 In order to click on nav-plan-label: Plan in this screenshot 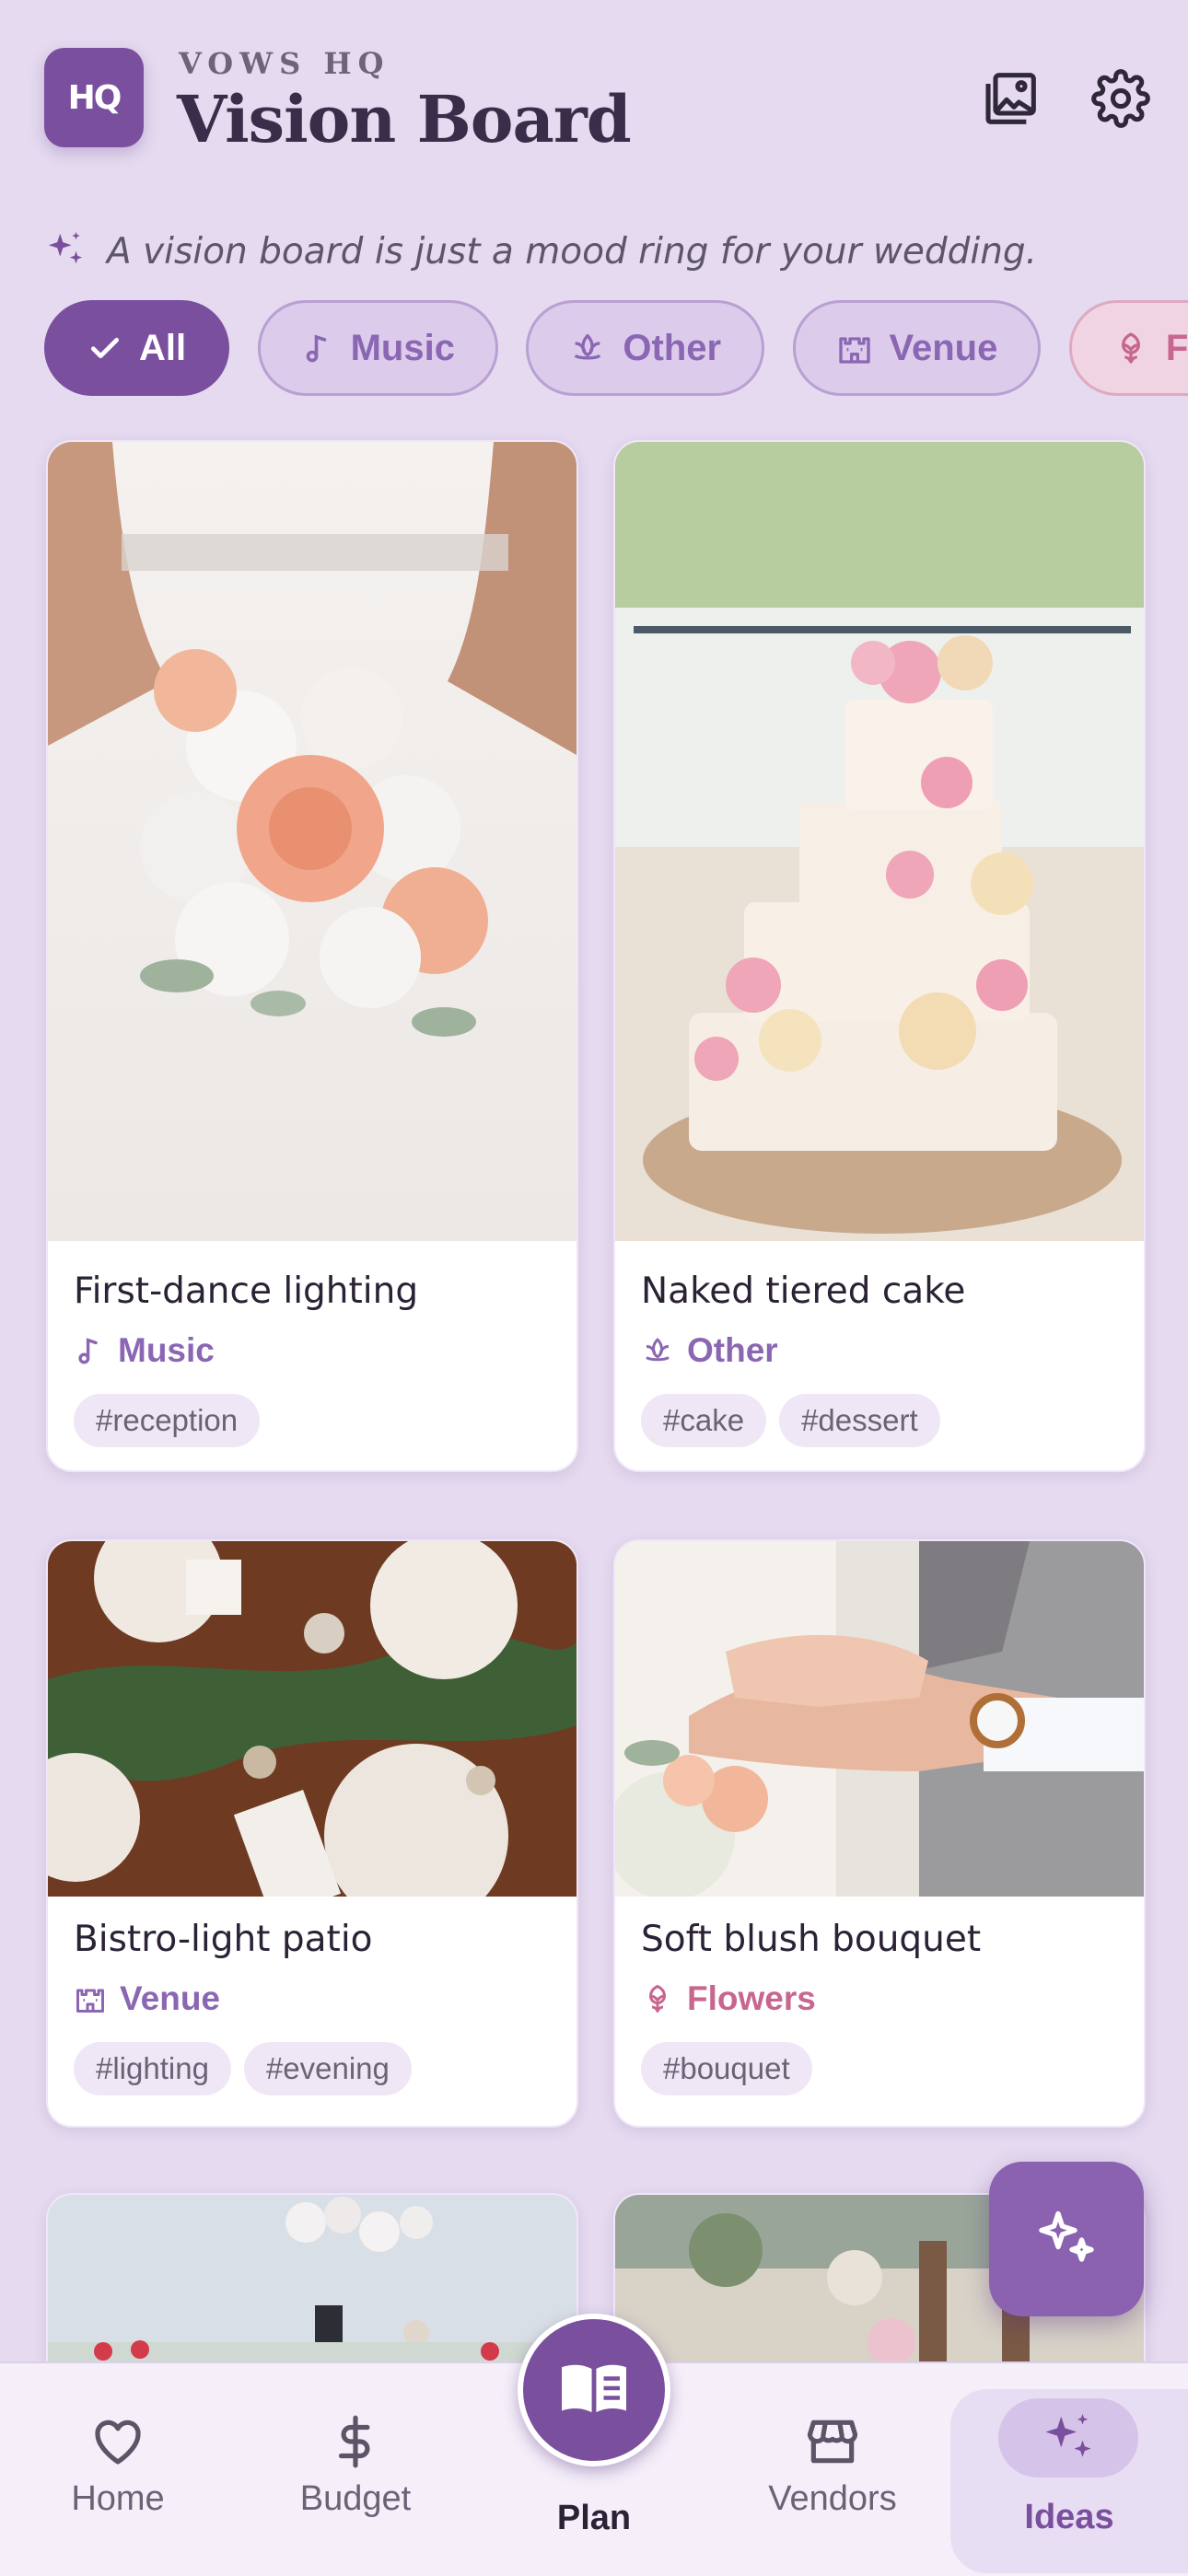, I will do `click(594, 2518)`.